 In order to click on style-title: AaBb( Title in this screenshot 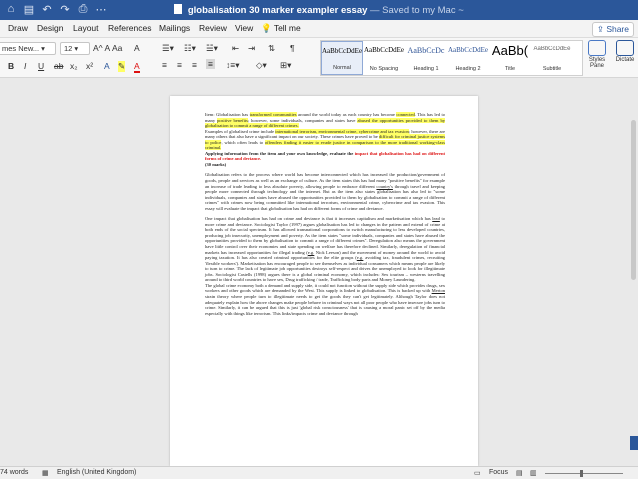, I will do `click(510, 58)`.